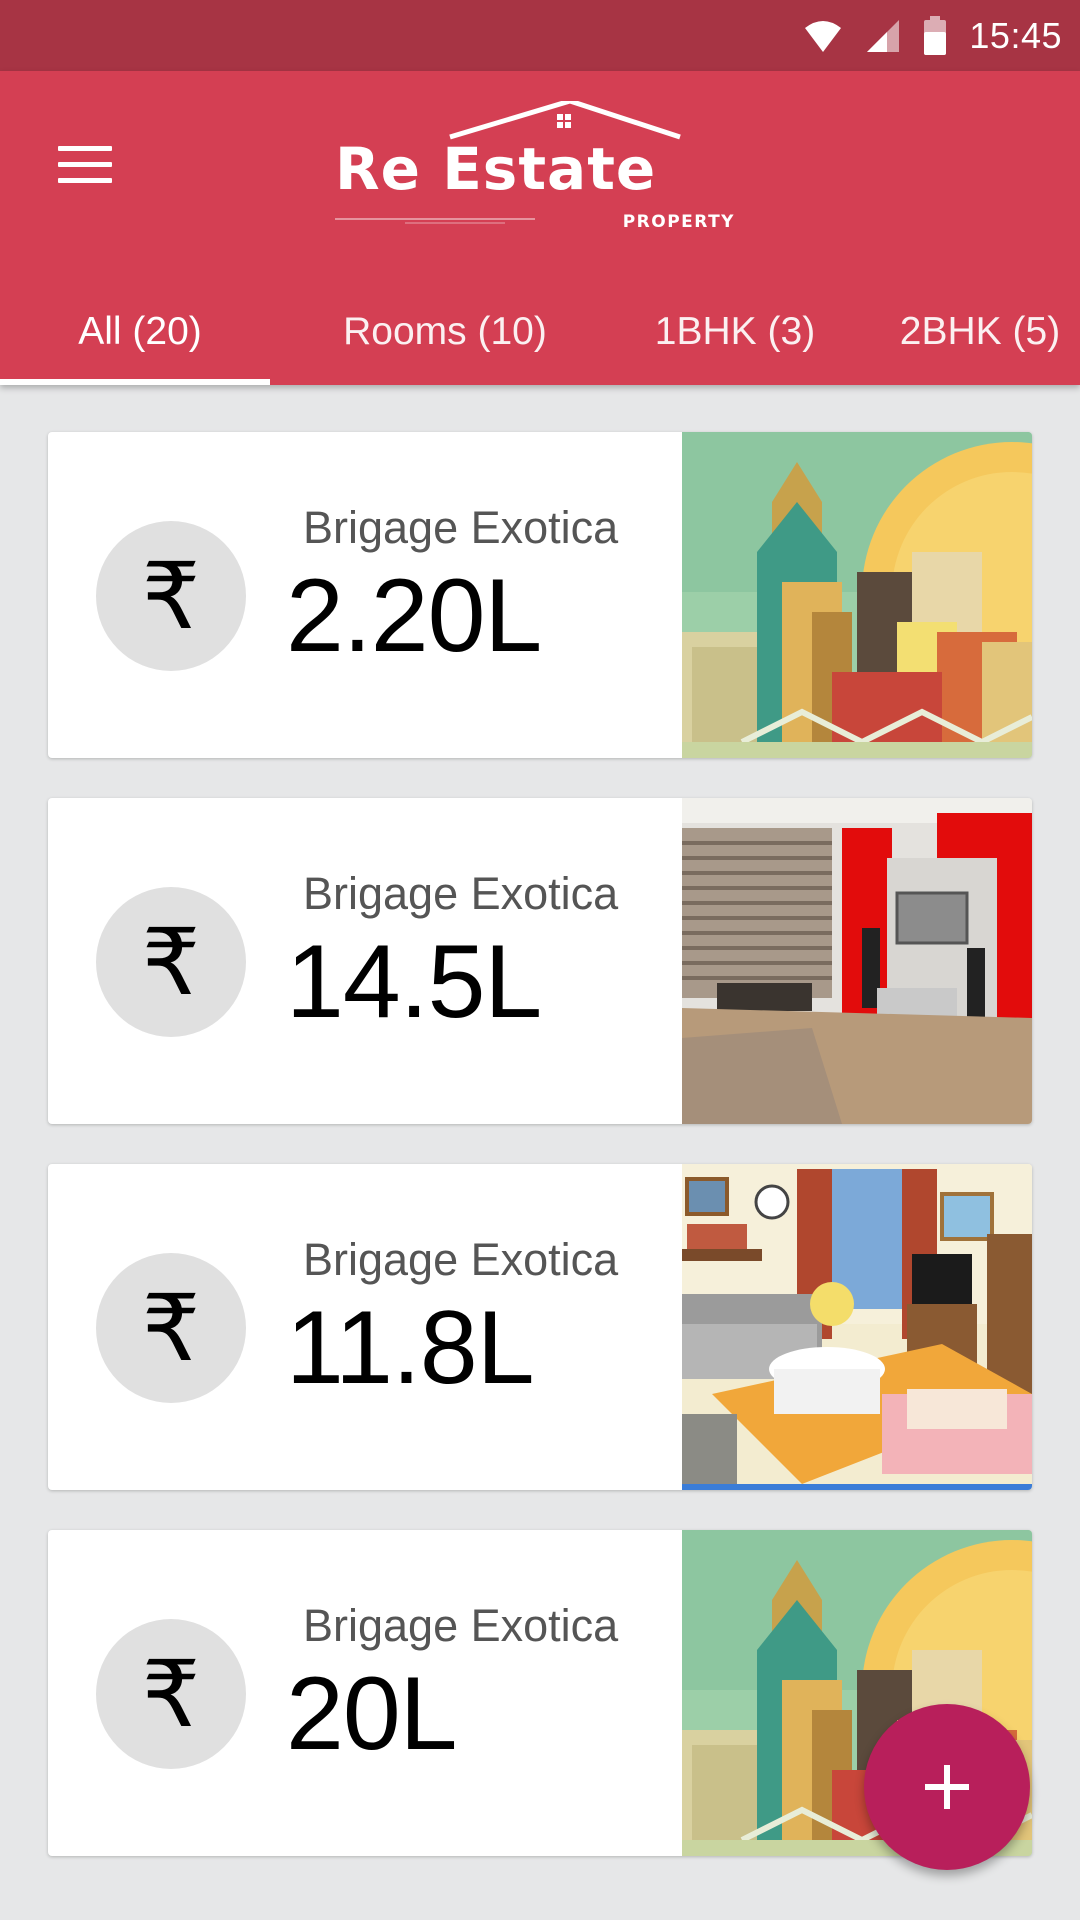 The image size is (1080, 1920). What do you see at coordinates (857, 595) in the screenshot?
I see `city-skyline-image` at bounding box center [857, 595].